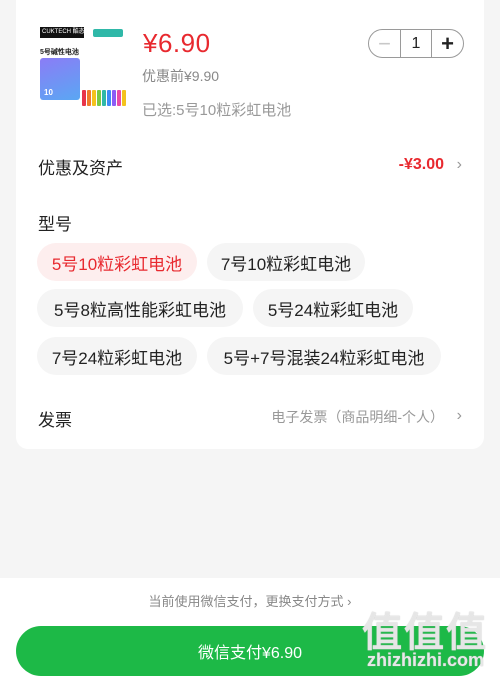 This screenshot has height=684, width=500. What do you see at coordinates (62, 32) in the screenshot?
I see `thumb-brand: CUKTECH 酷态科` at bounding box center [62, 32].